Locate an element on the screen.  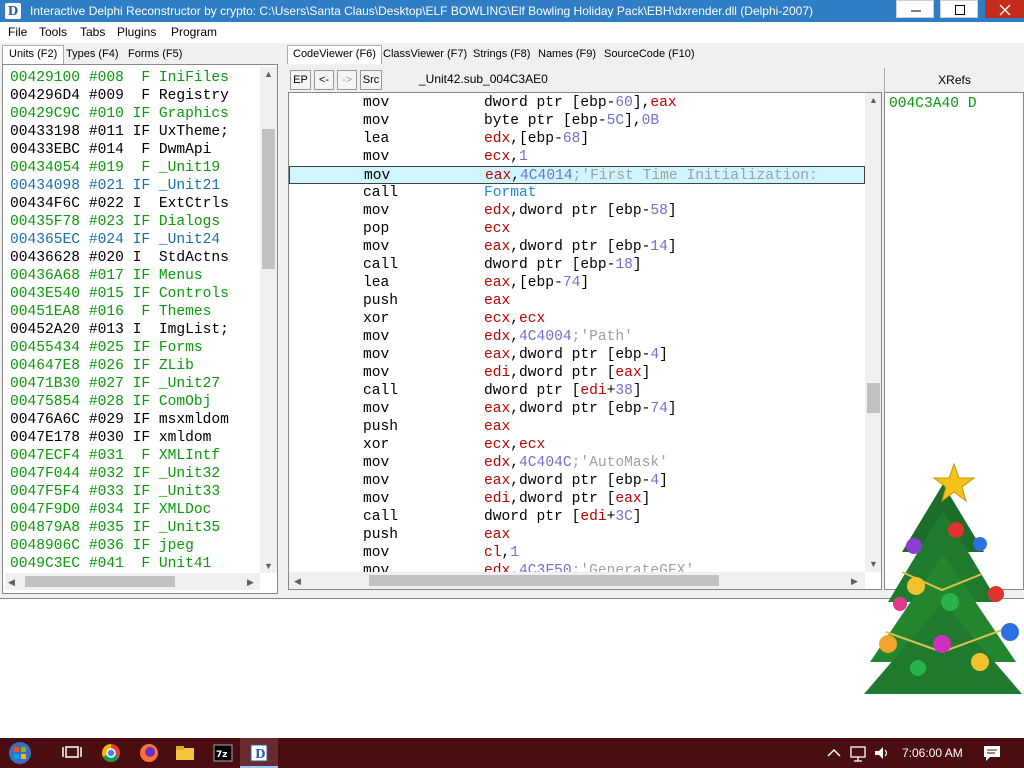
code-line: lea edx,[ebp-68] is located at coordinates (577, 139).